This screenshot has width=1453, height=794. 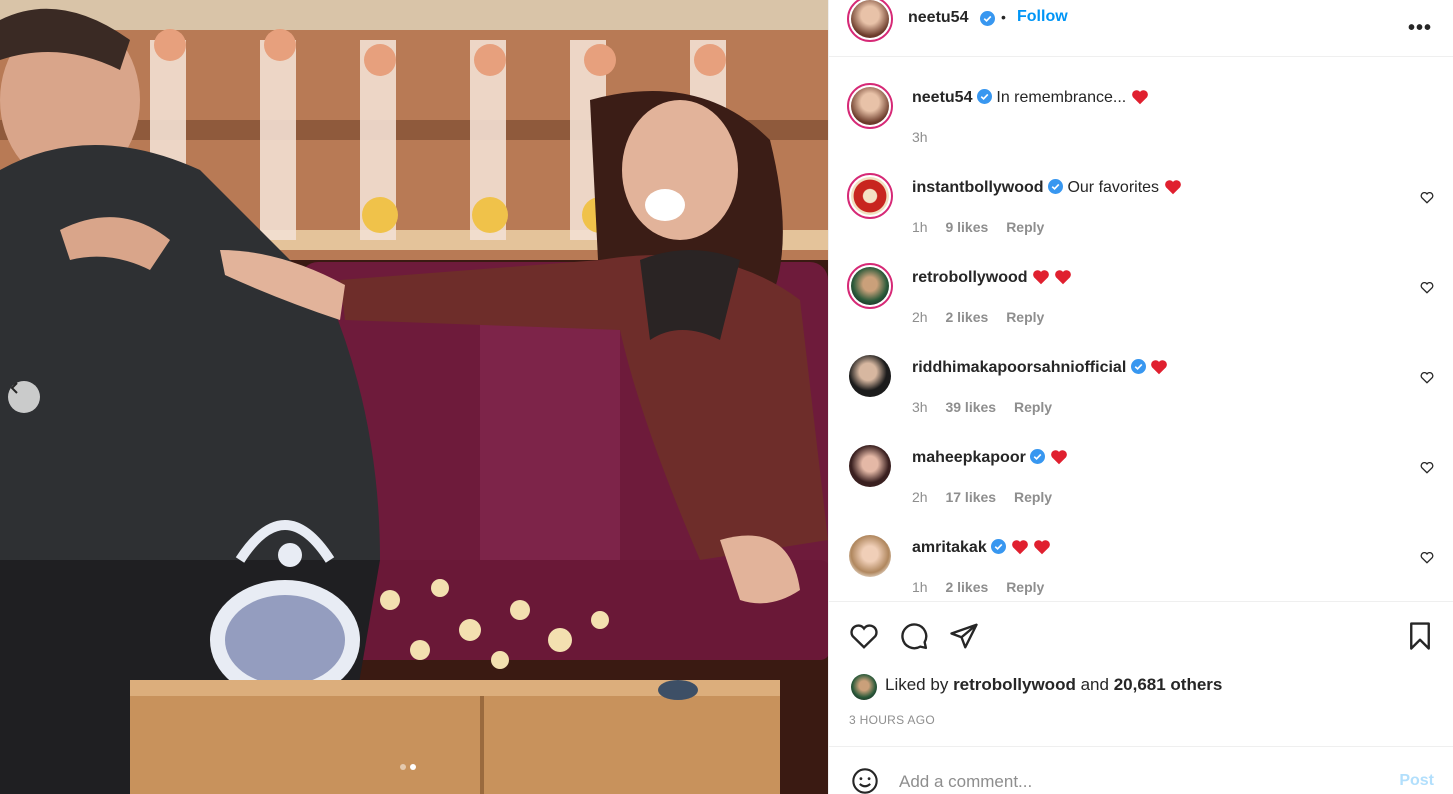 What do you see at coordinates (914, 636) in the screenshot?
I see `comment-icon` at bounding box center [914, 636].